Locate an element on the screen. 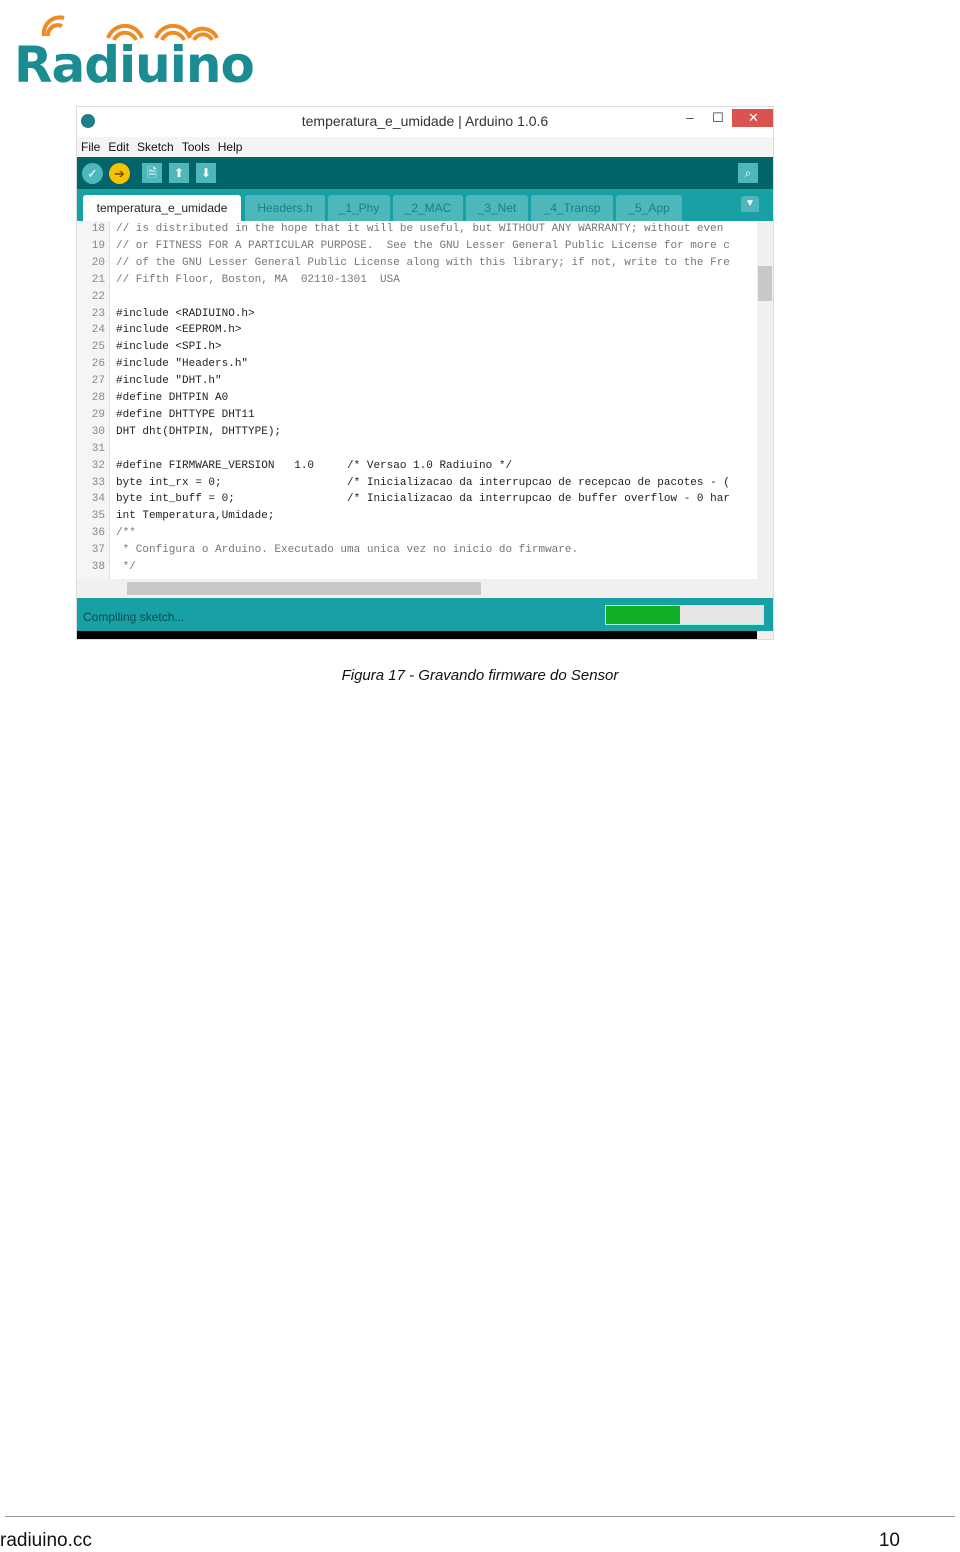 This screenshot has height=1552, width=960. code-text: */ is located at coordinates (126, 567).